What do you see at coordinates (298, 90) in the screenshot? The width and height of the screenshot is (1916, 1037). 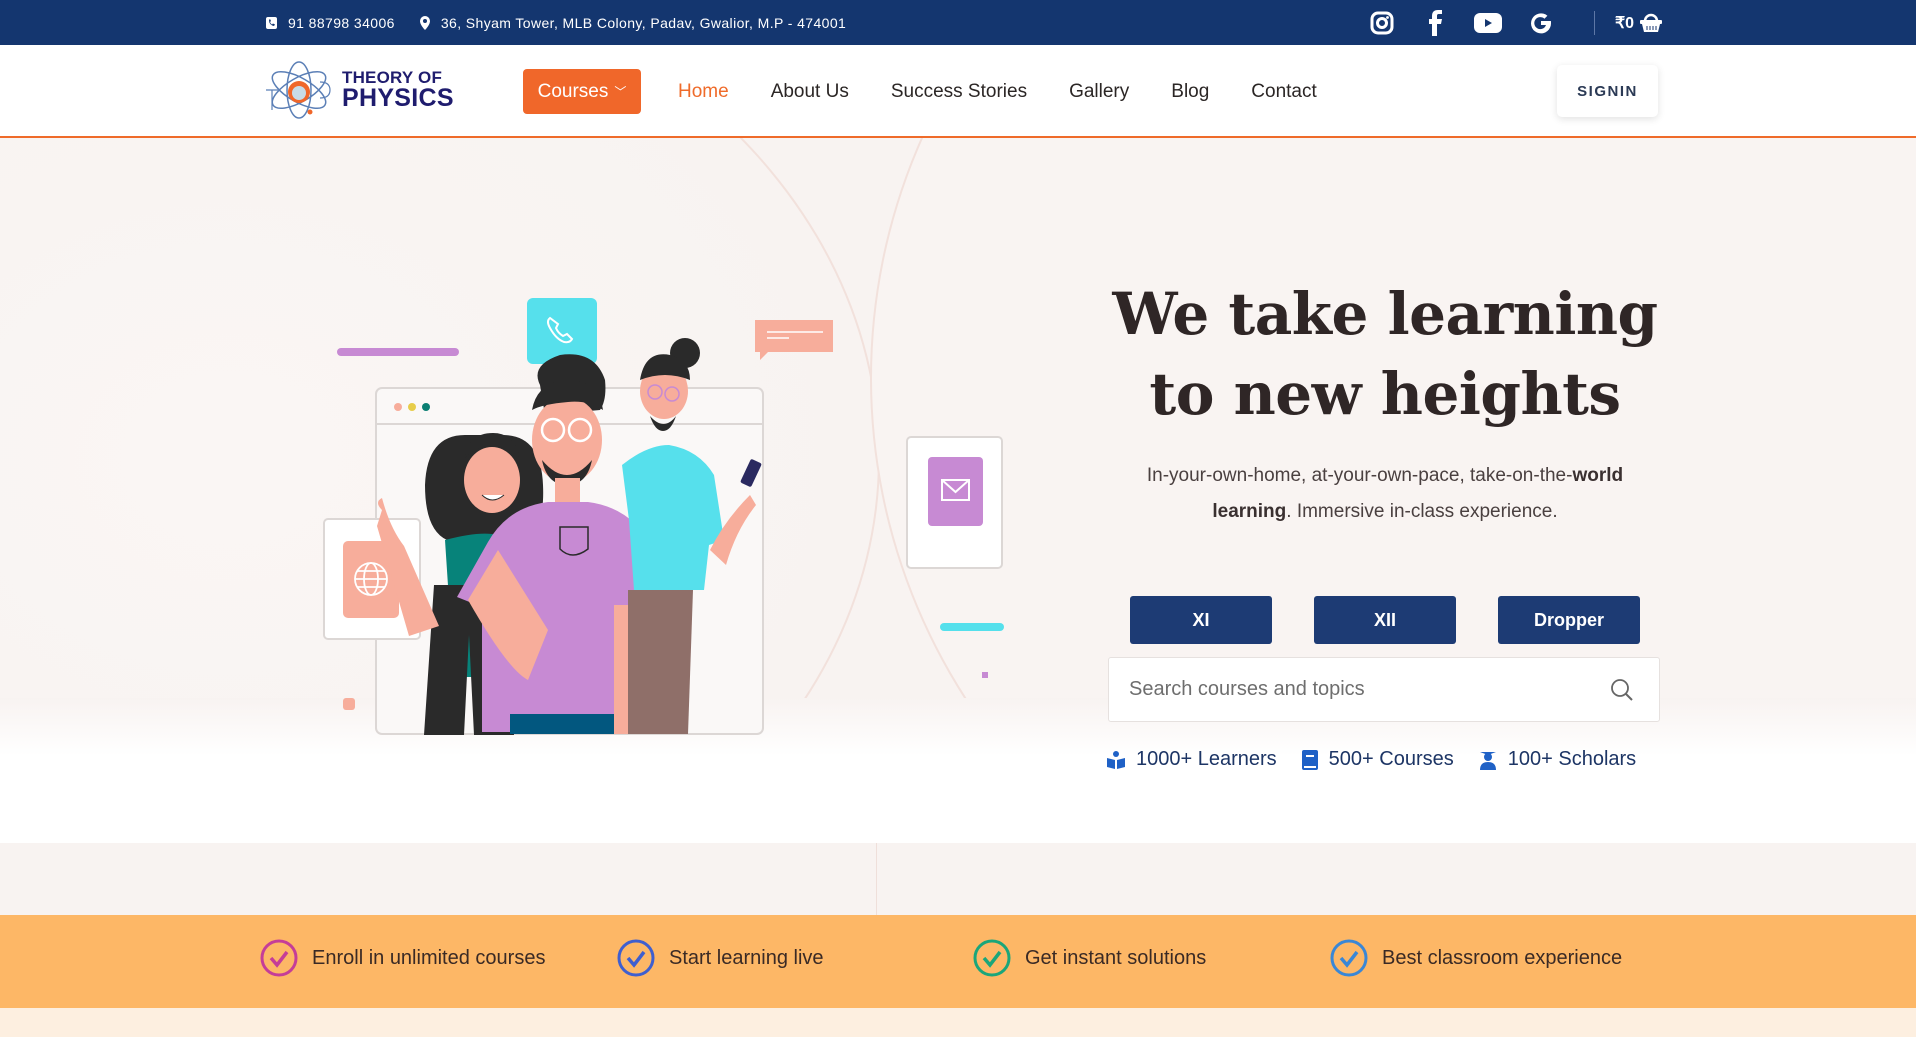 I see `atom-logo-icon` at bounding box center [298, 90].